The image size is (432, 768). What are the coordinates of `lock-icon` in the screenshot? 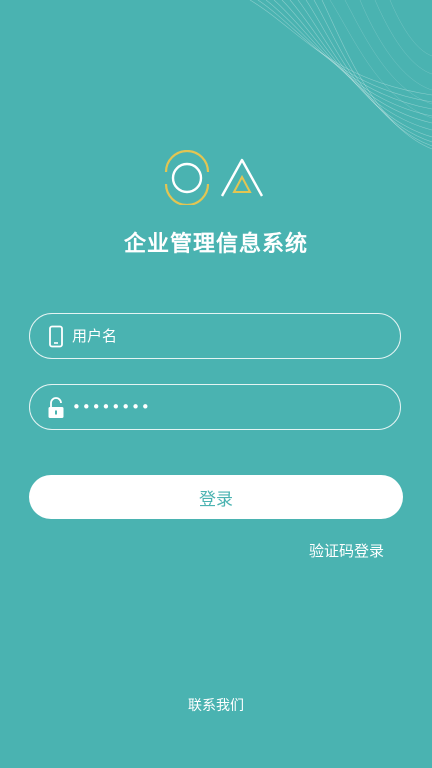 It's located at (56, 407).